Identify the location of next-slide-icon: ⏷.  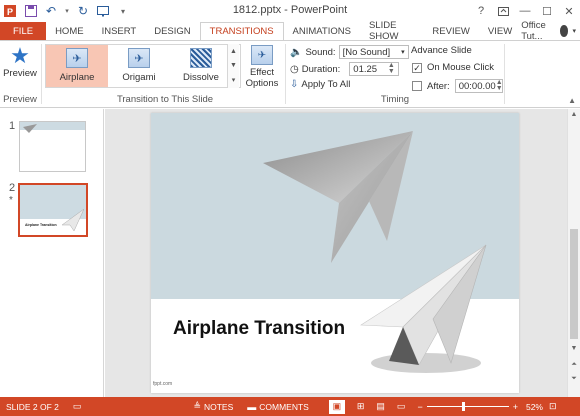
(574, 379).